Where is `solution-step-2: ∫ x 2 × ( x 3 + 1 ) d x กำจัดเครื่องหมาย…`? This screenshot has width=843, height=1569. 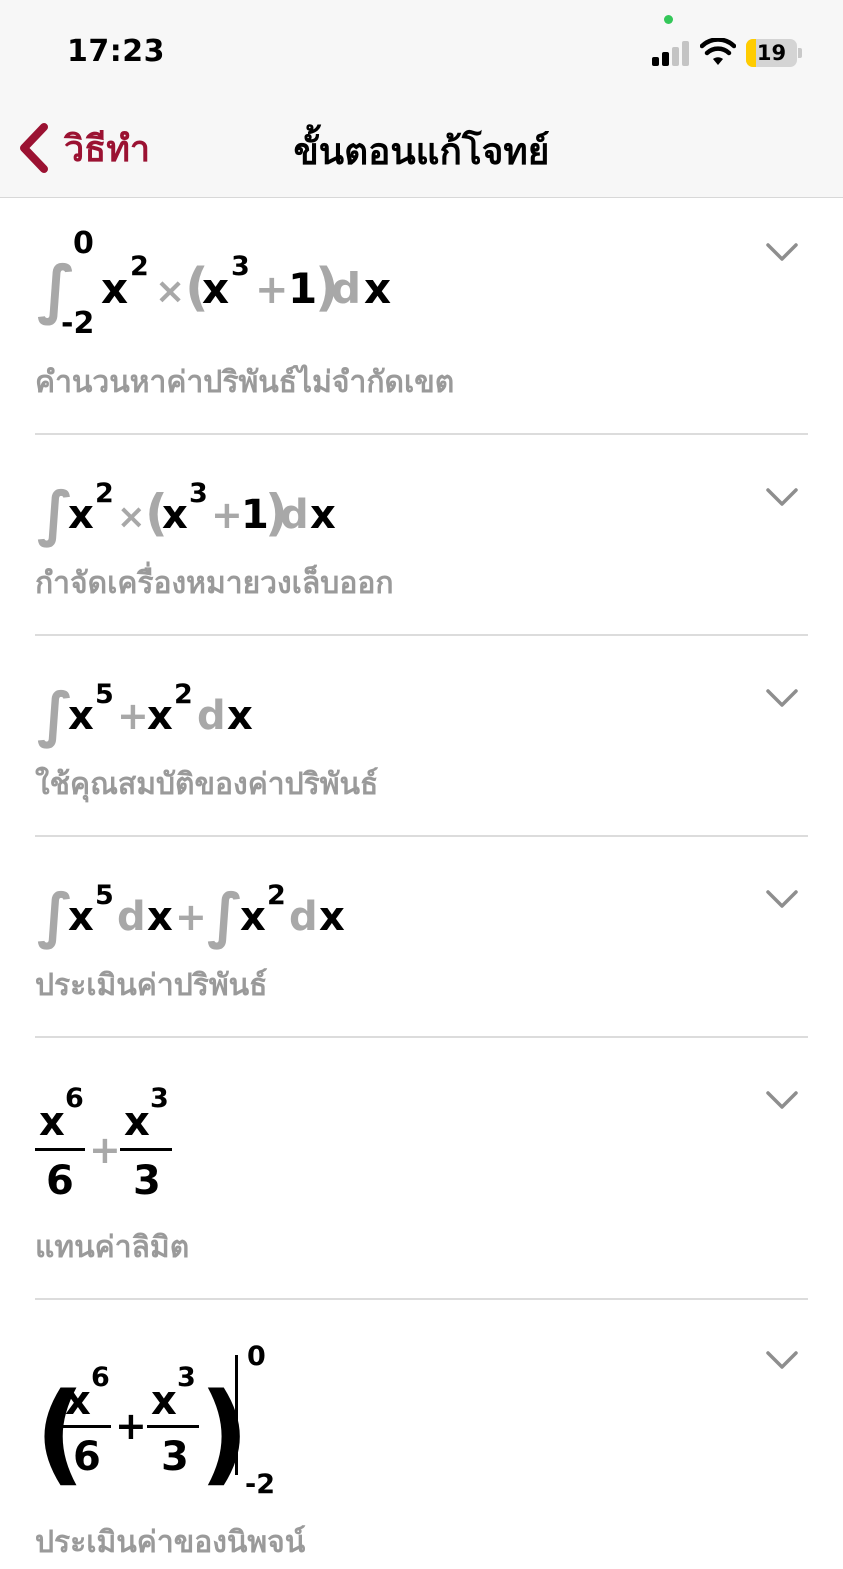
solution-step-2: ∫ x 2 × ( x 3 + 1 ) d x กำจัดเครื่องหมาย… is located at coordinates (421, 536).